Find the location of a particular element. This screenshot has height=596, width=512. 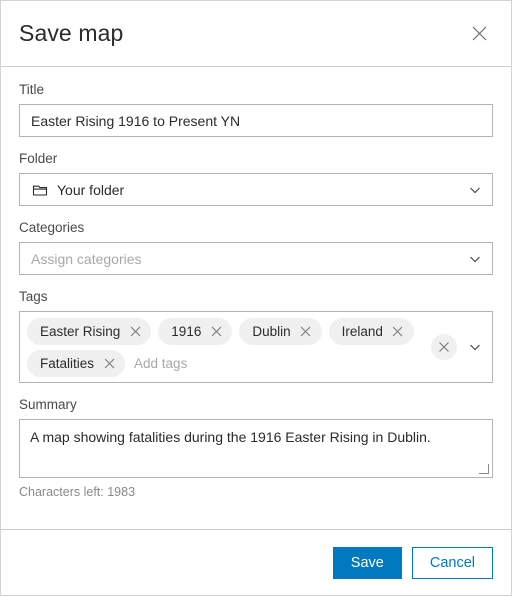

tag-chip: Easter Rising is located at coordinates (89, 331).